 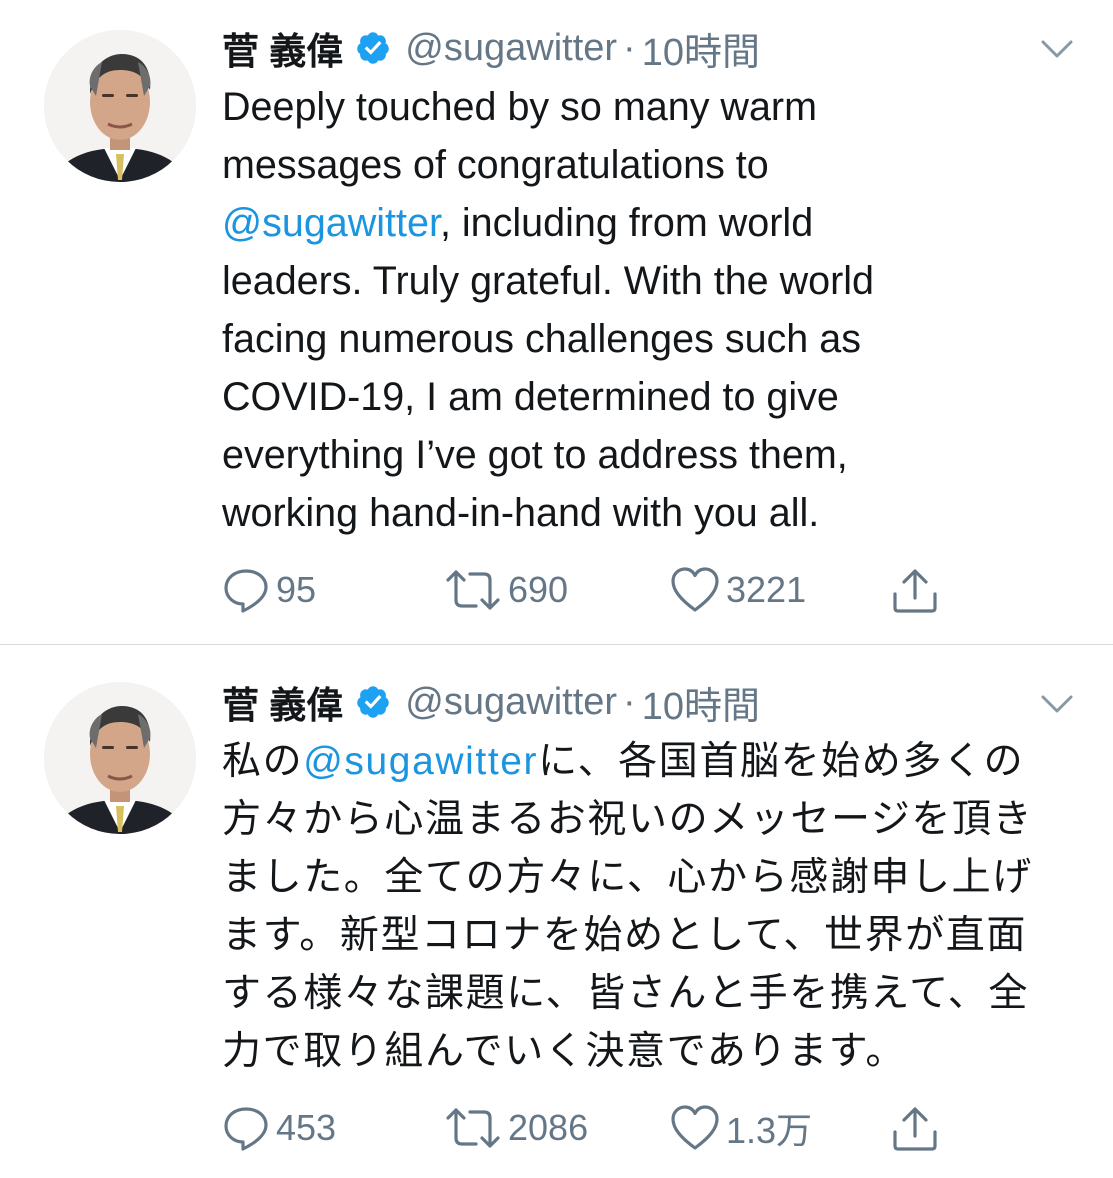 What do you see at coordinates (269, 590) in the screenshot?
I see `reply-button: 95` at bounding box center [269, 590].